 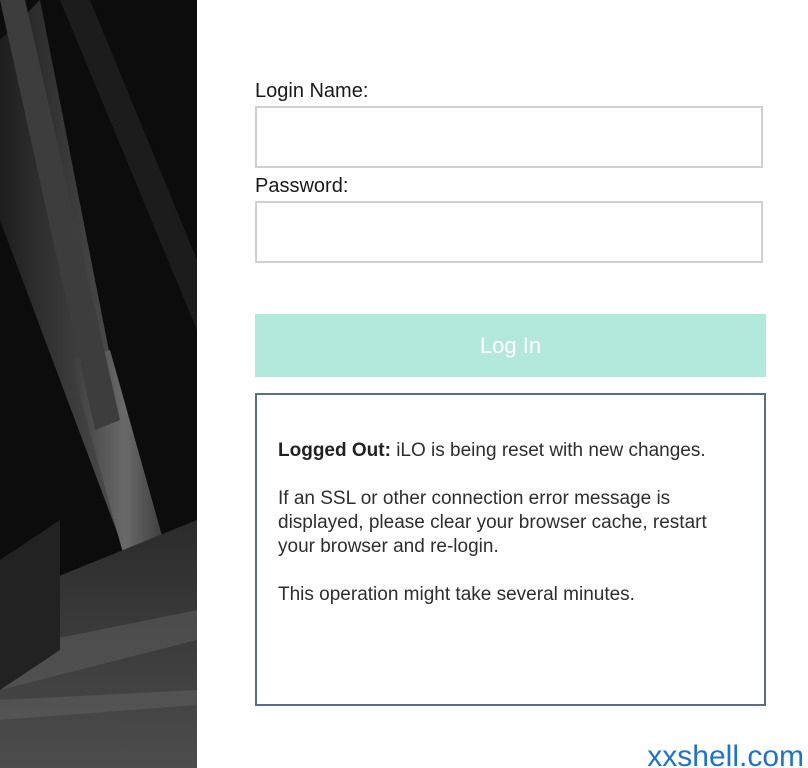 I want to click on login-name-label: Login Name:, so click(x=312, y=91).